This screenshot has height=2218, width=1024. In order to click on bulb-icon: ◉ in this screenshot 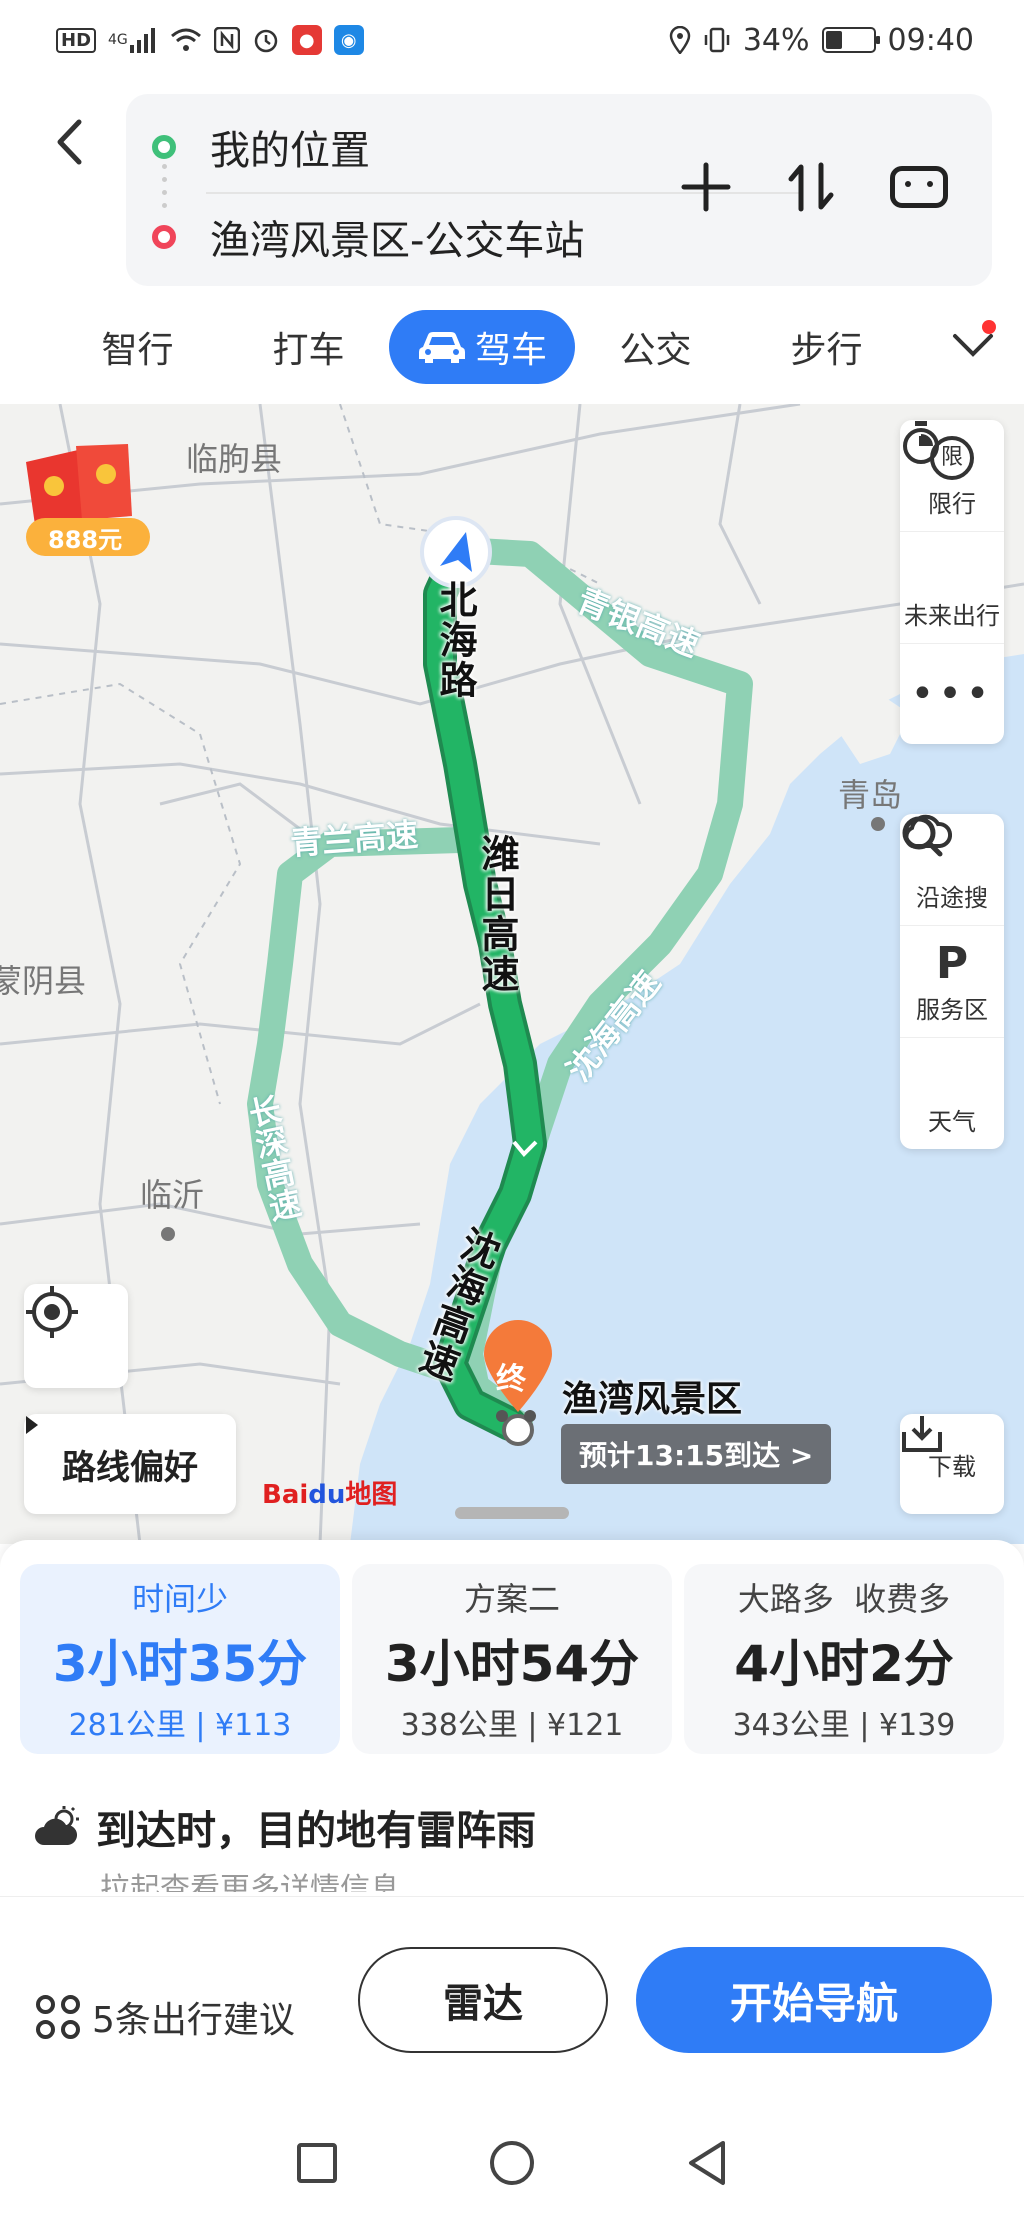, I will do `click(348, 40)`.